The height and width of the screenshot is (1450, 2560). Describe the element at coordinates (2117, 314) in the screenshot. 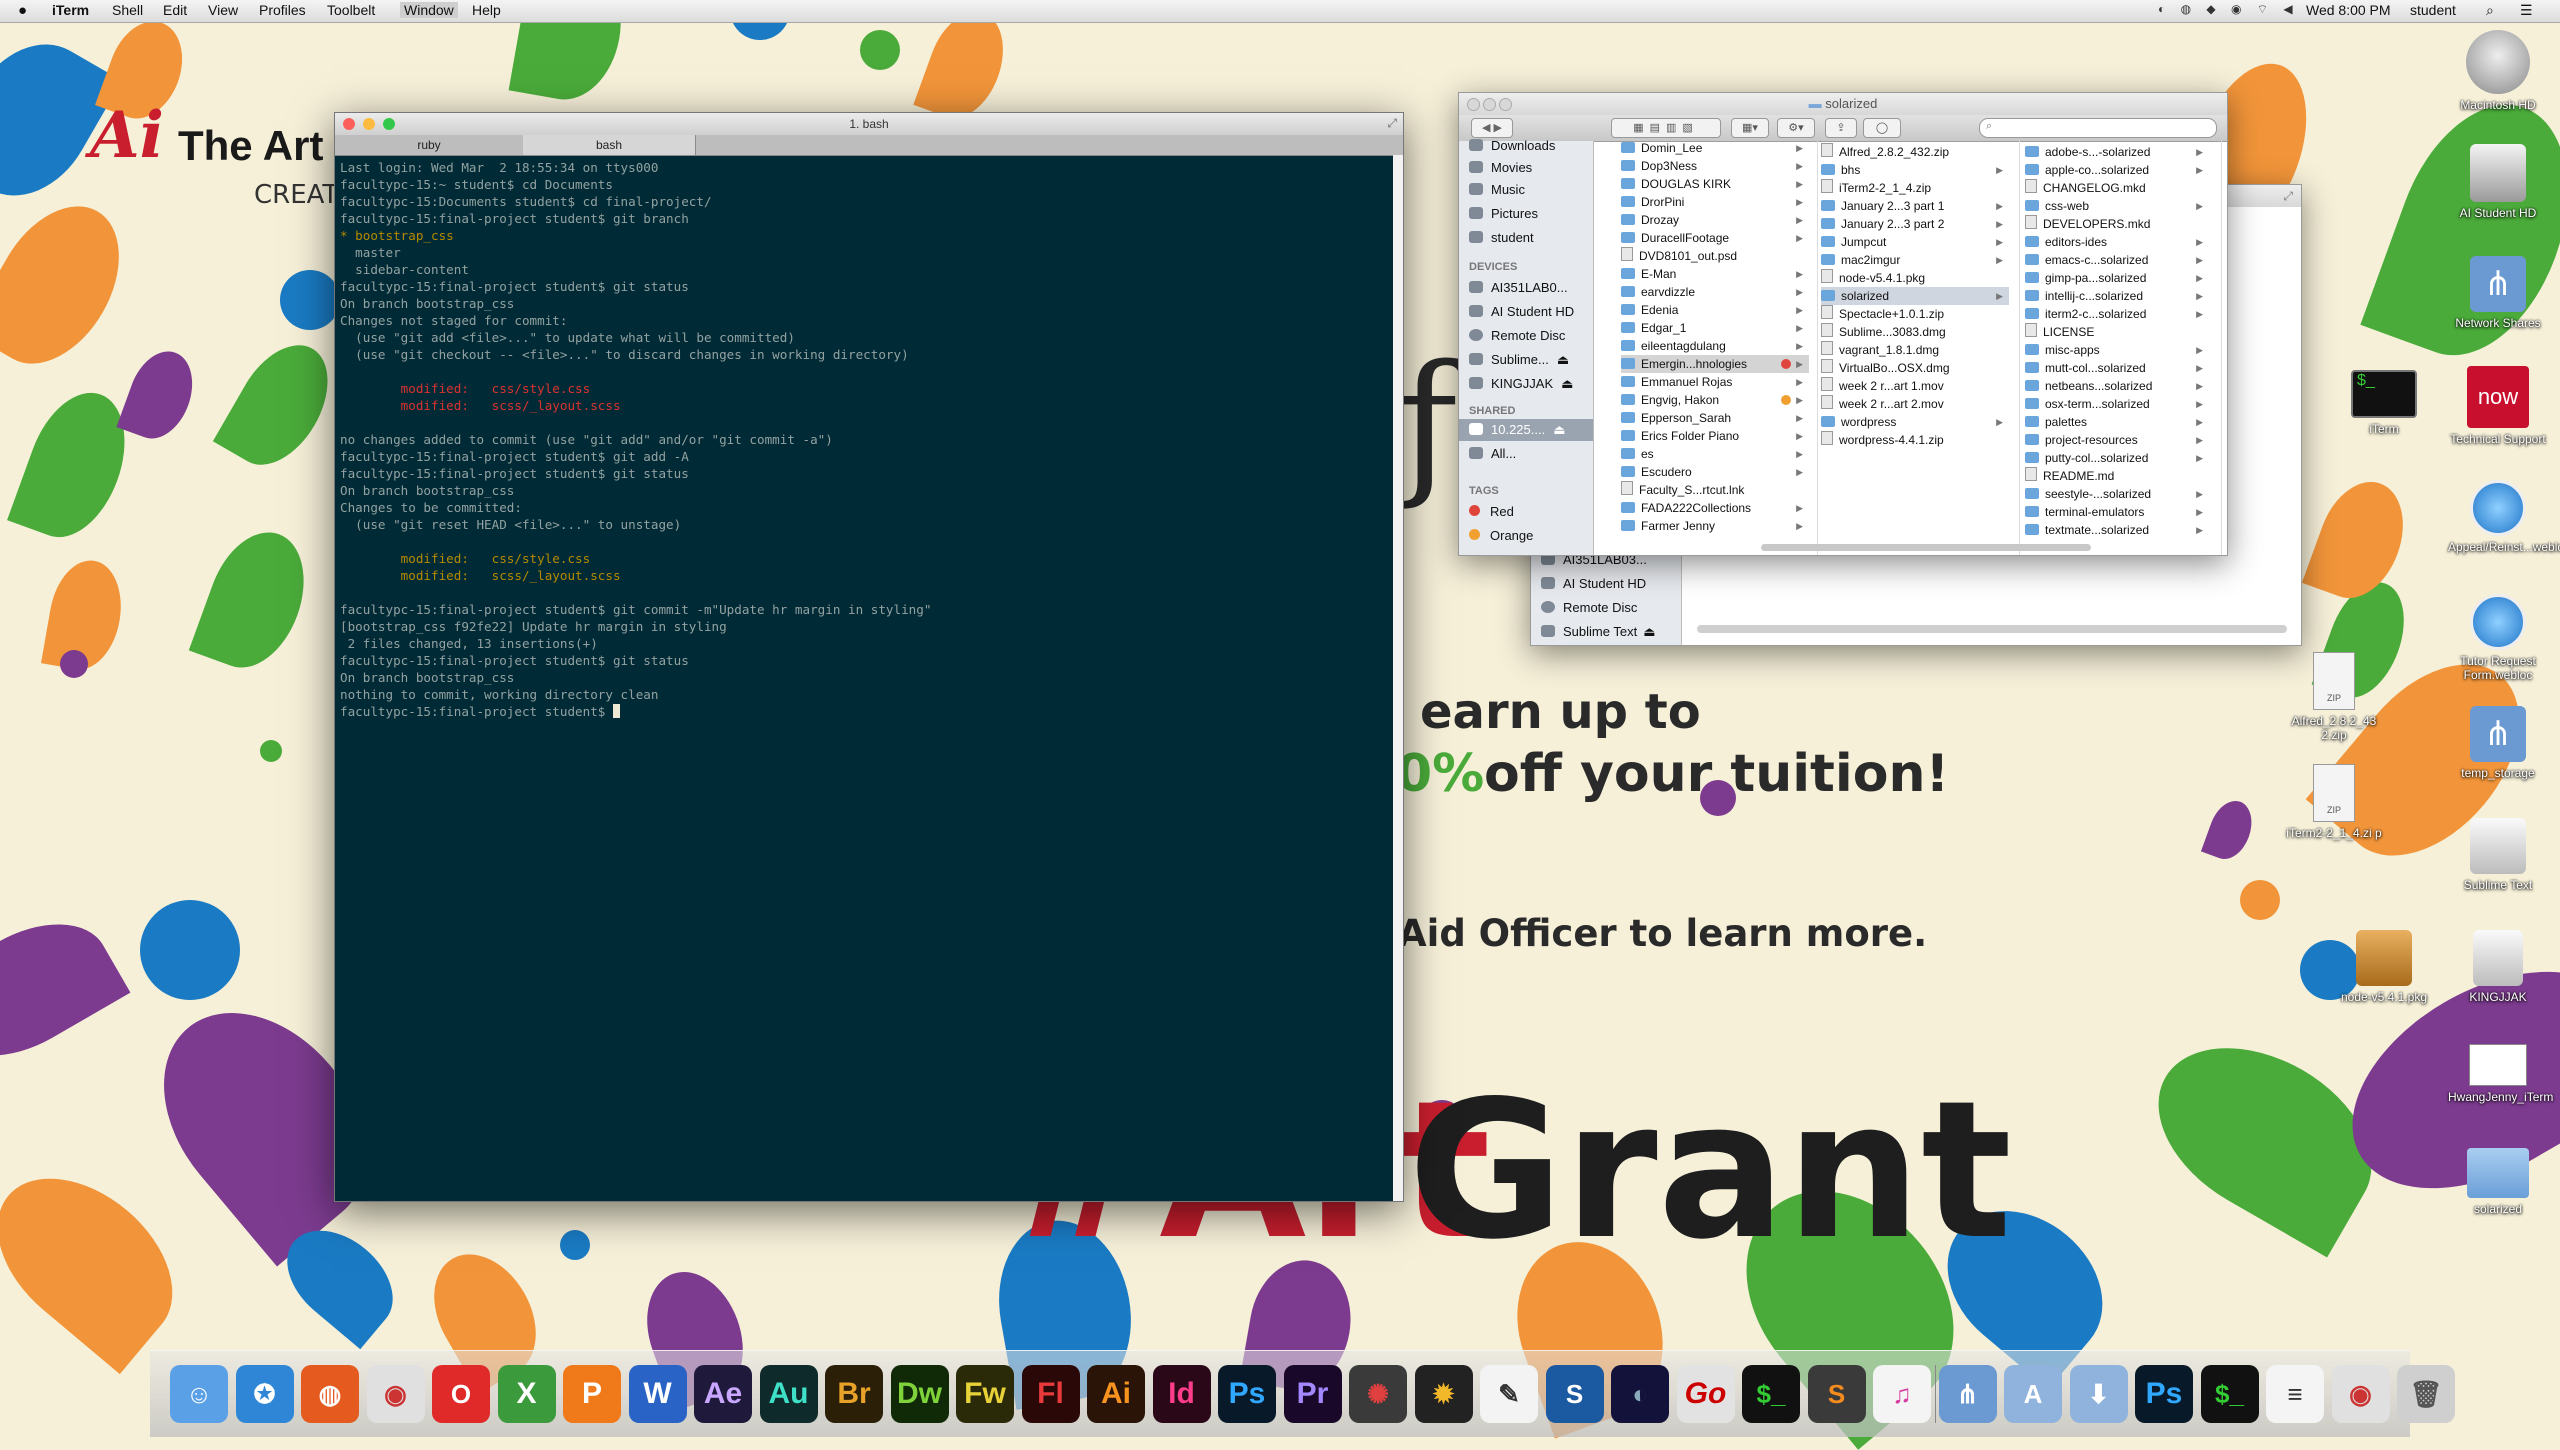

I see `finder-file-item: iterm2-c...solarized ▶` at that location.